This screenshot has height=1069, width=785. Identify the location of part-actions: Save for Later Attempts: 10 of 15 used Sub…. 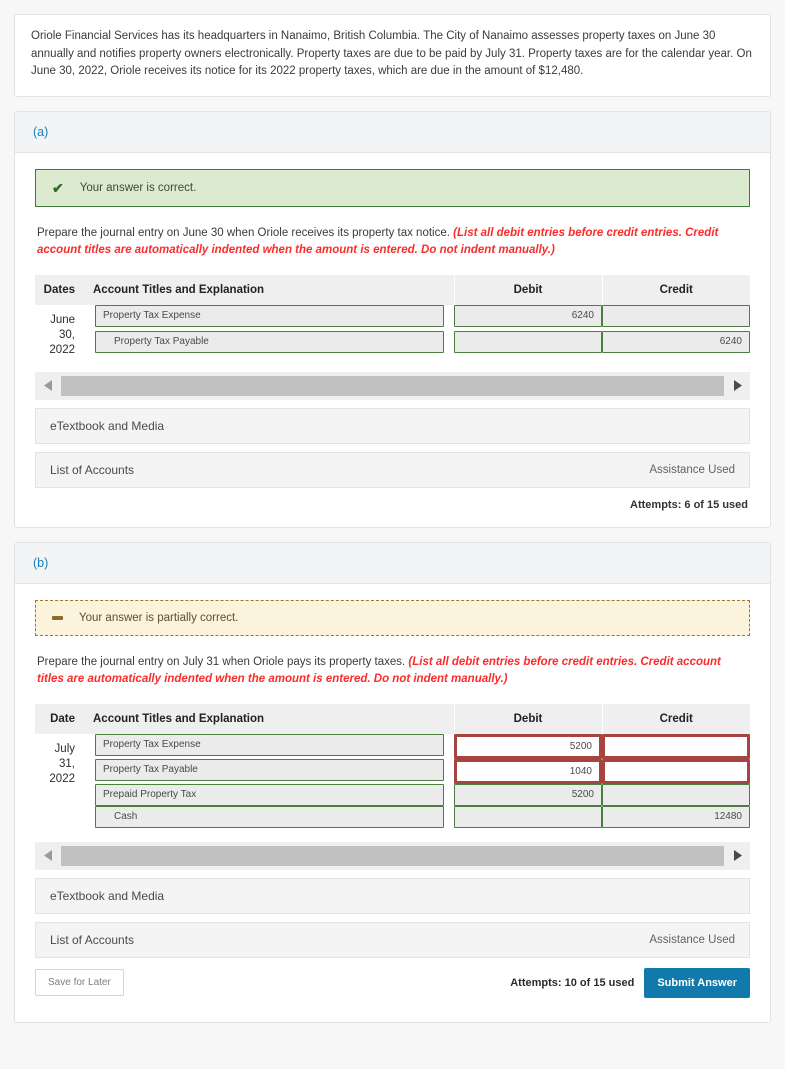
(392, 983).